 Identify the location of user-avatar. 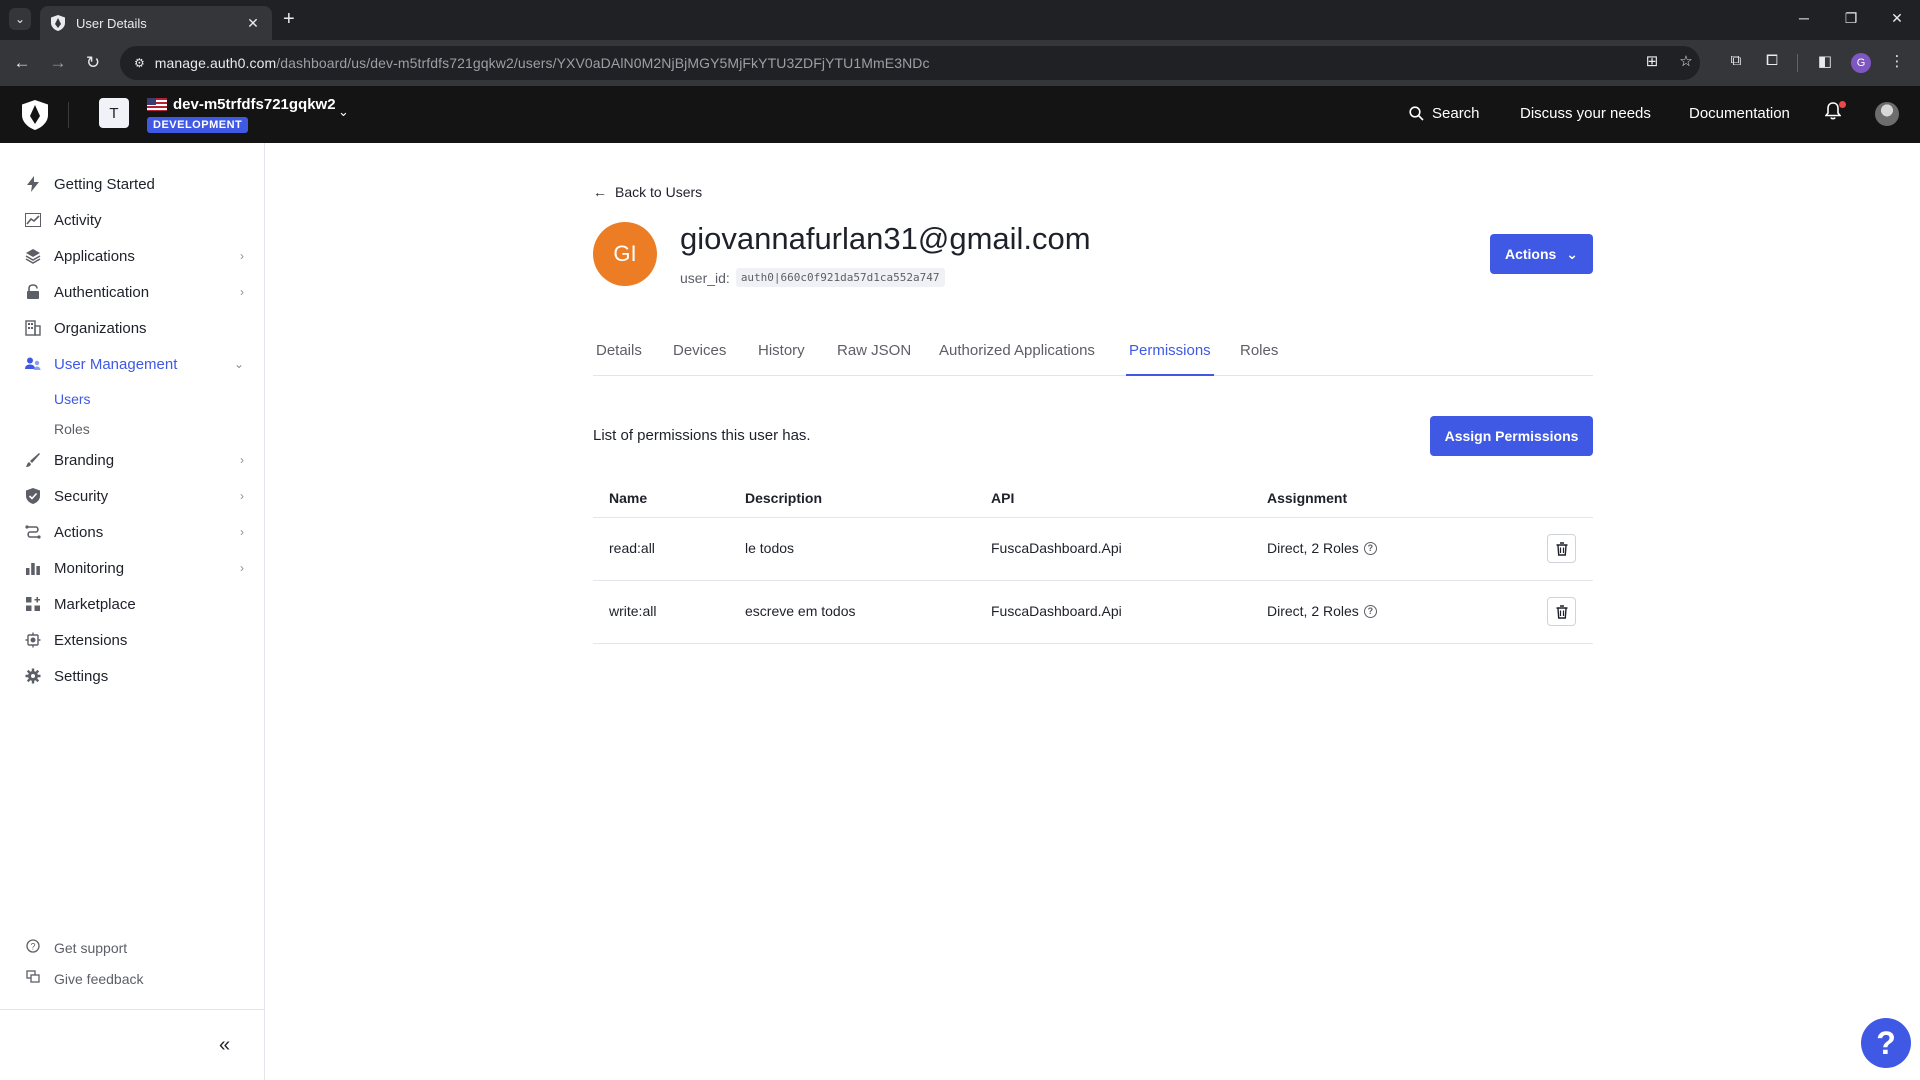
(1887, 114).